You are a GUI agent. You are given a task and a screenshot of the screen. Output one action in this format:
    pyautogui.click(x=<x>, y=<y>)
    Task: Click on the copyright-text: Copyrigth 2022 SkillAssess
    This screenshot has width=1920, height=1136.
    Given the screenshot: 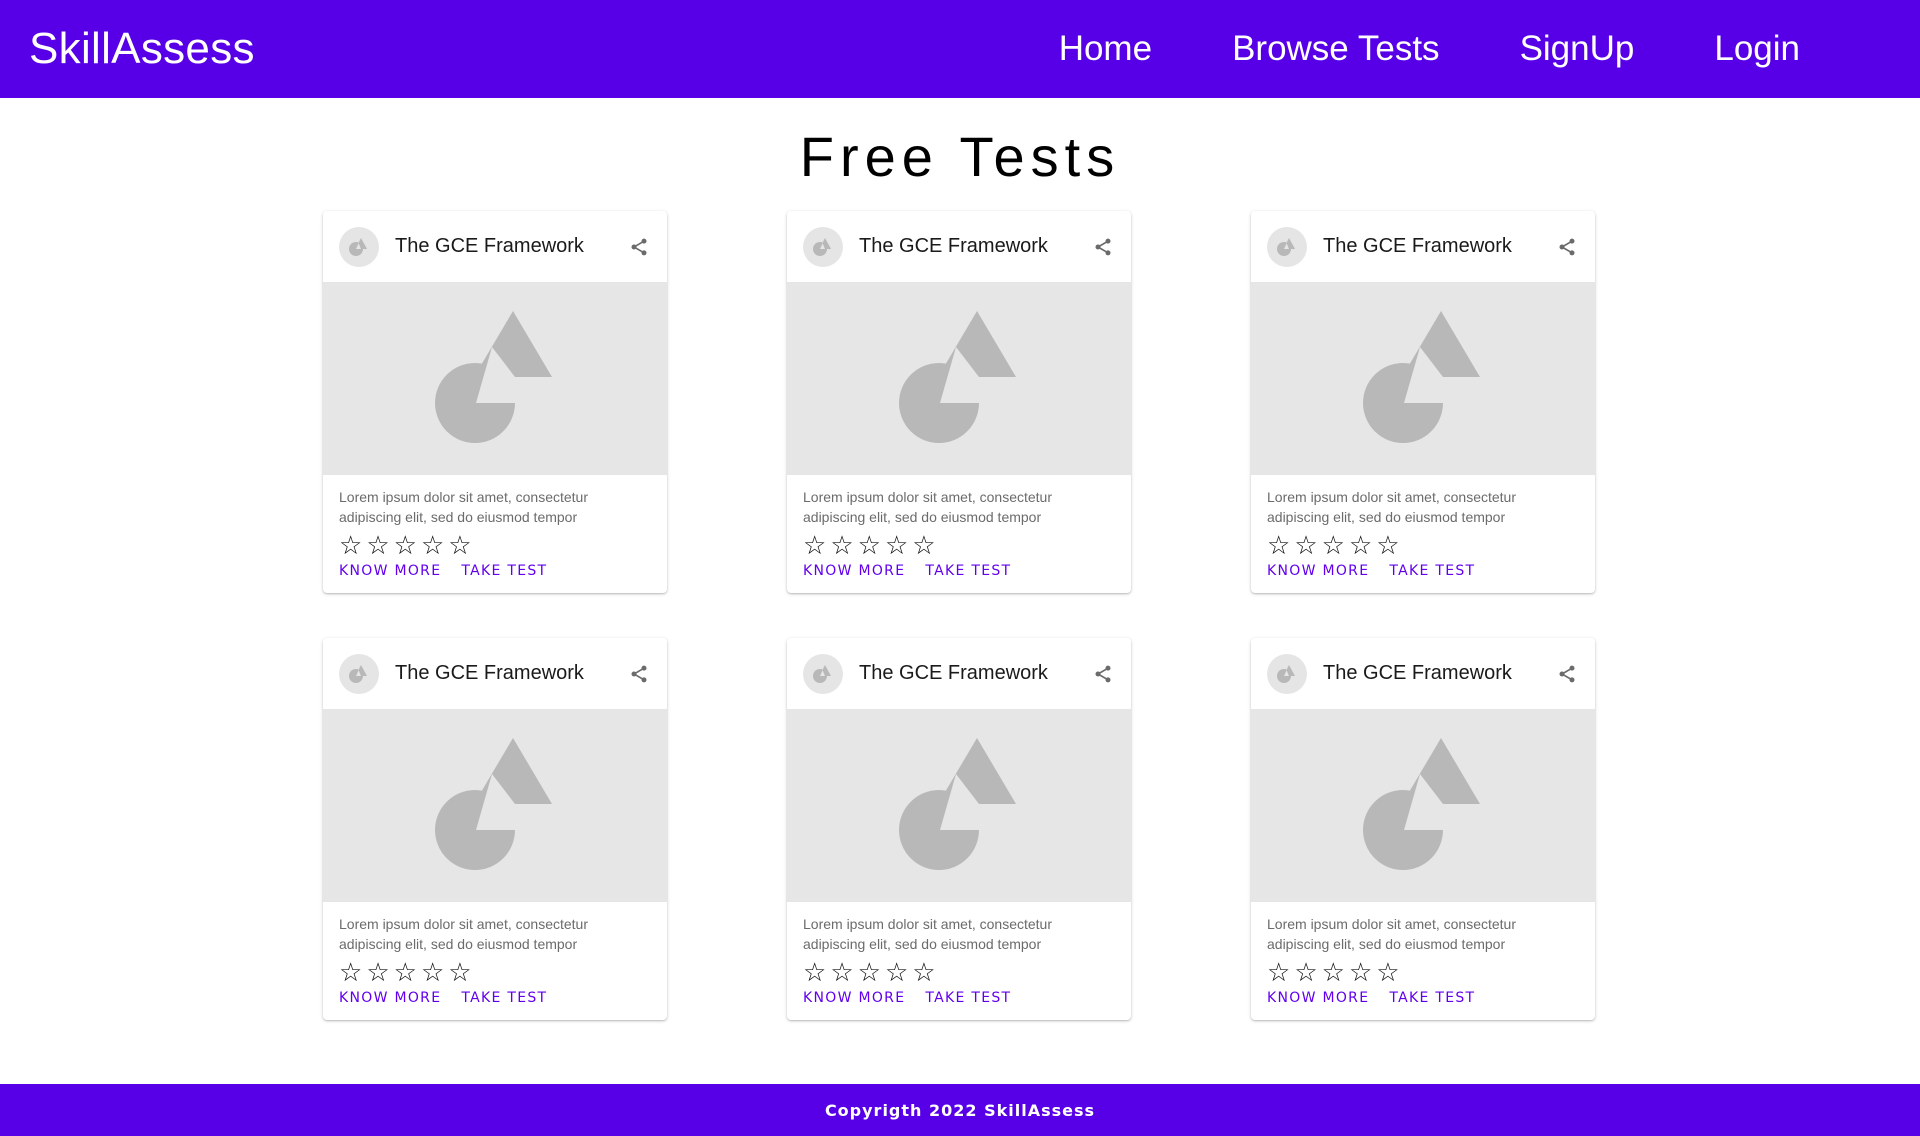 What is the action you would take?
    pyautogui.click(x=960, y=1110)
    